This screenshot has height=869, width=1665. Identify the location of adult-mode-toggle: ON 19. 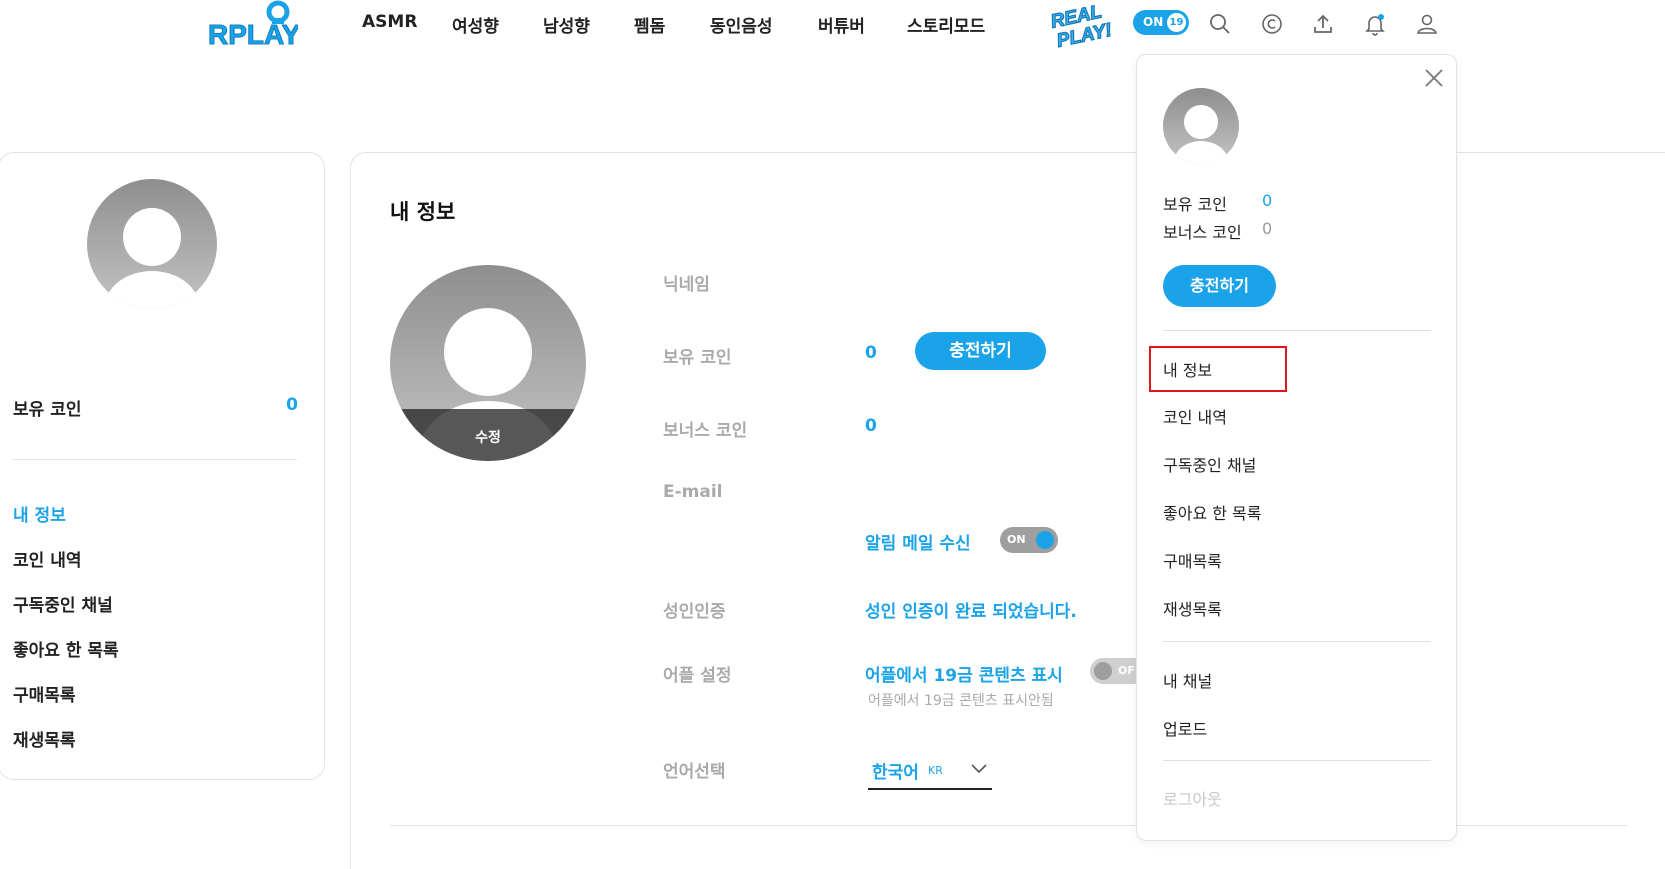
(1161, 22).